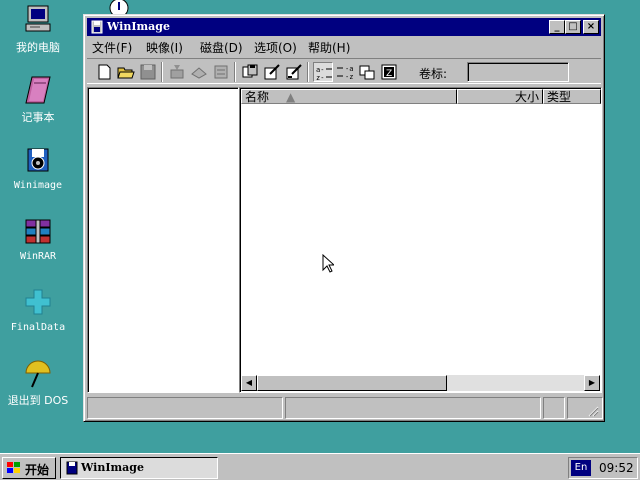 This screenshot has height=480, width=640. I want to click on scroll-thumb, so click(352, 383).